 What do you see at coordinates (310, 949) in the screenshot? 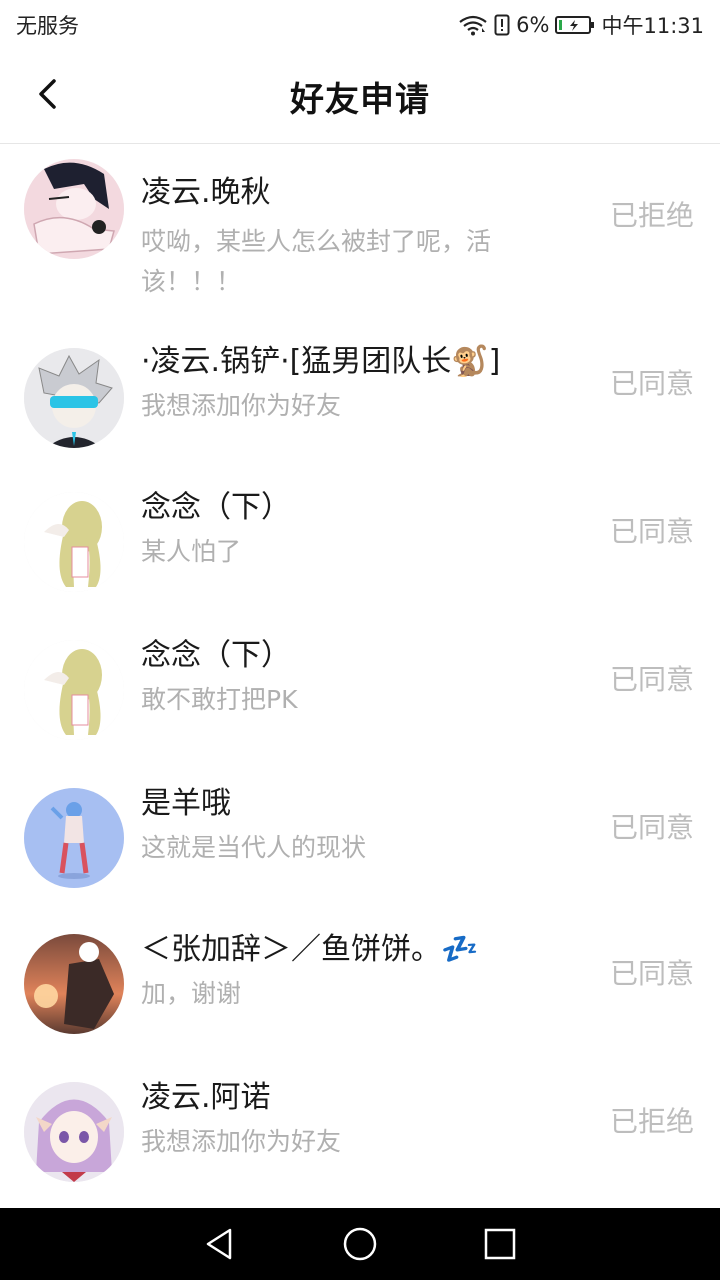
I see `requester-name: ＜张加辞＞／鱼饼饼。💤` at bounding box center [310, 949].